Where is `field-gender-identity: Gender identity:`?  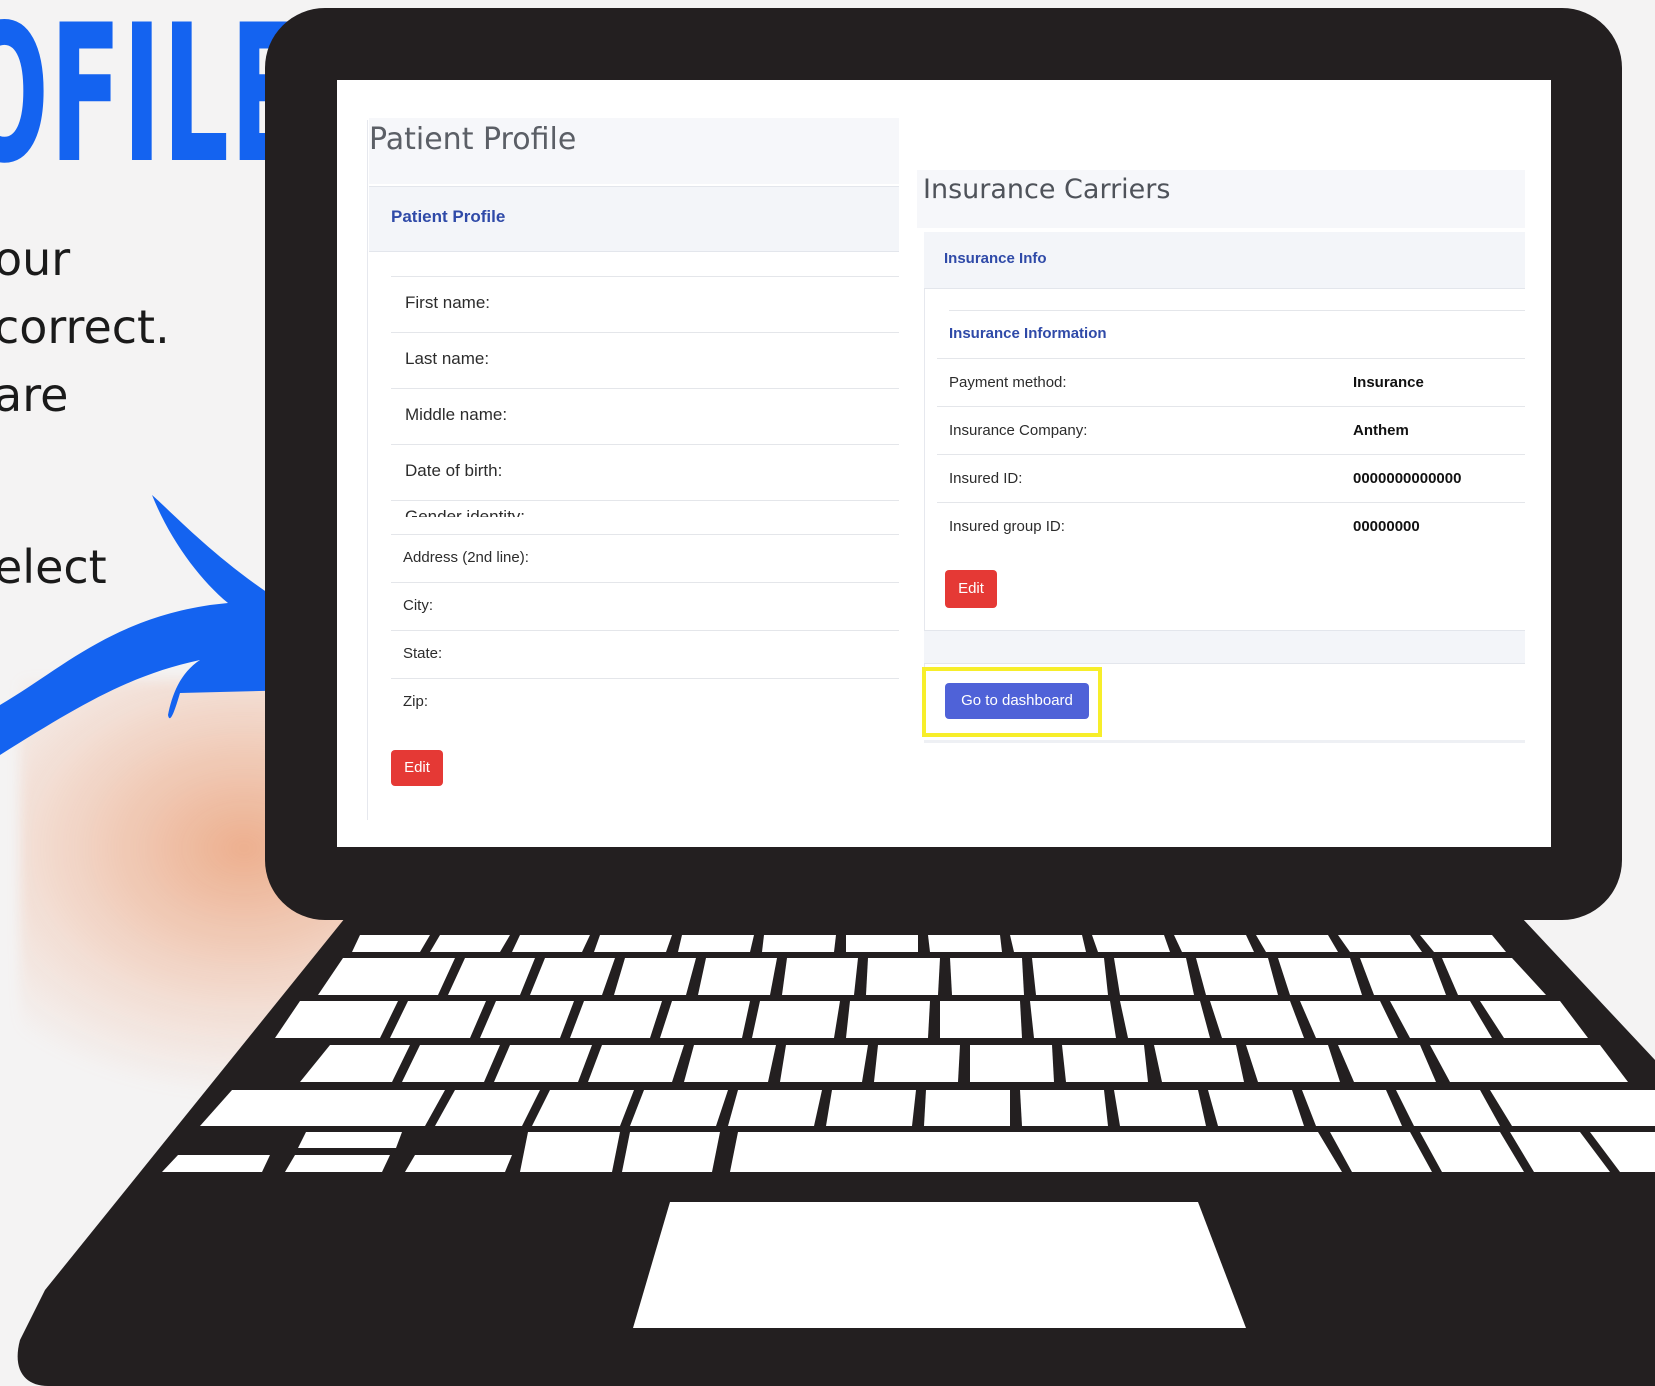 field-gender-identity: Gender identity: is located at coordinates (645, 508).